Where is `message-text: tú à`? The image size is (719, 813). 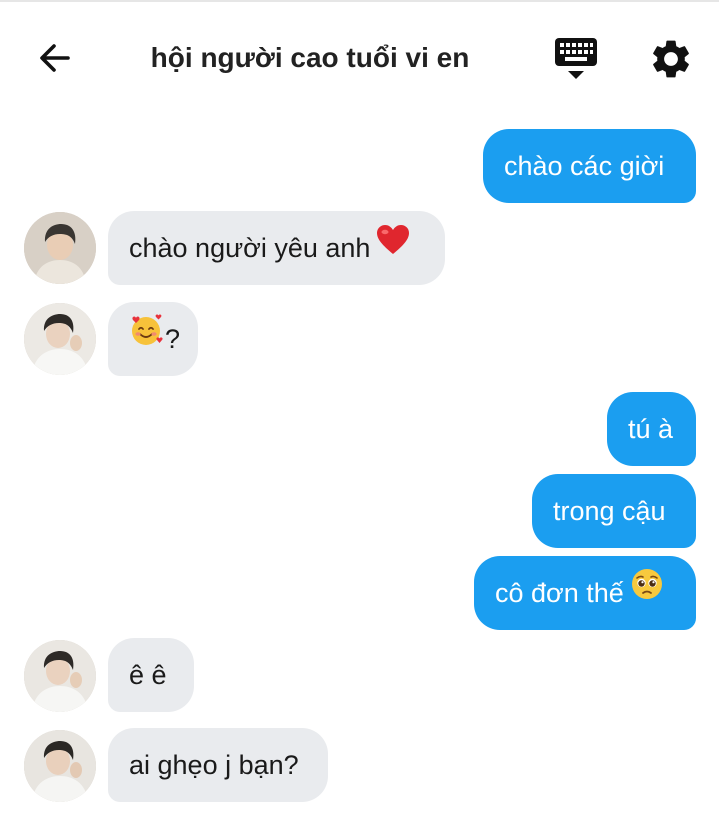
message-text: tú à is located at coordinates (651, 429).